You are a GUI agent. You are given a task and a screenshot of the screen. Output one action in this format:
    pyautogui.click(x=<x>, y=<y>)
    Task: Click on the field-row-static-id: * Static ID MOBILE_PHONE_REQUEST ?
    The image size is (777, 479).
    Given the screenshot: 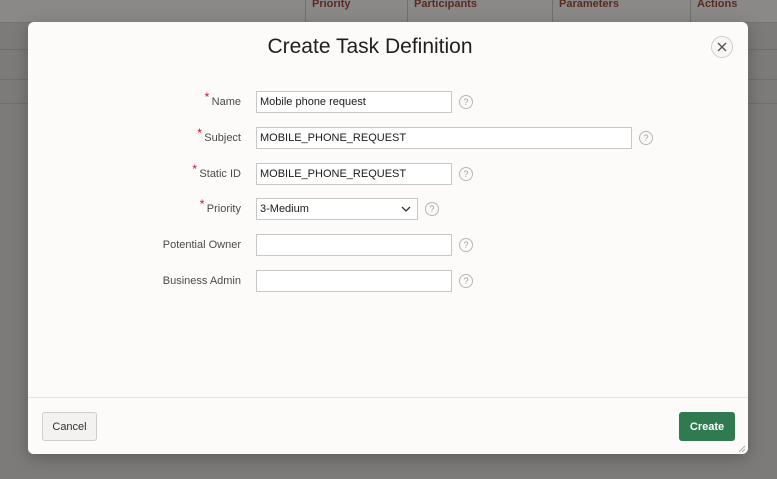 What is the action you would take?
    pyautogui.click(x=388, y=174)
    